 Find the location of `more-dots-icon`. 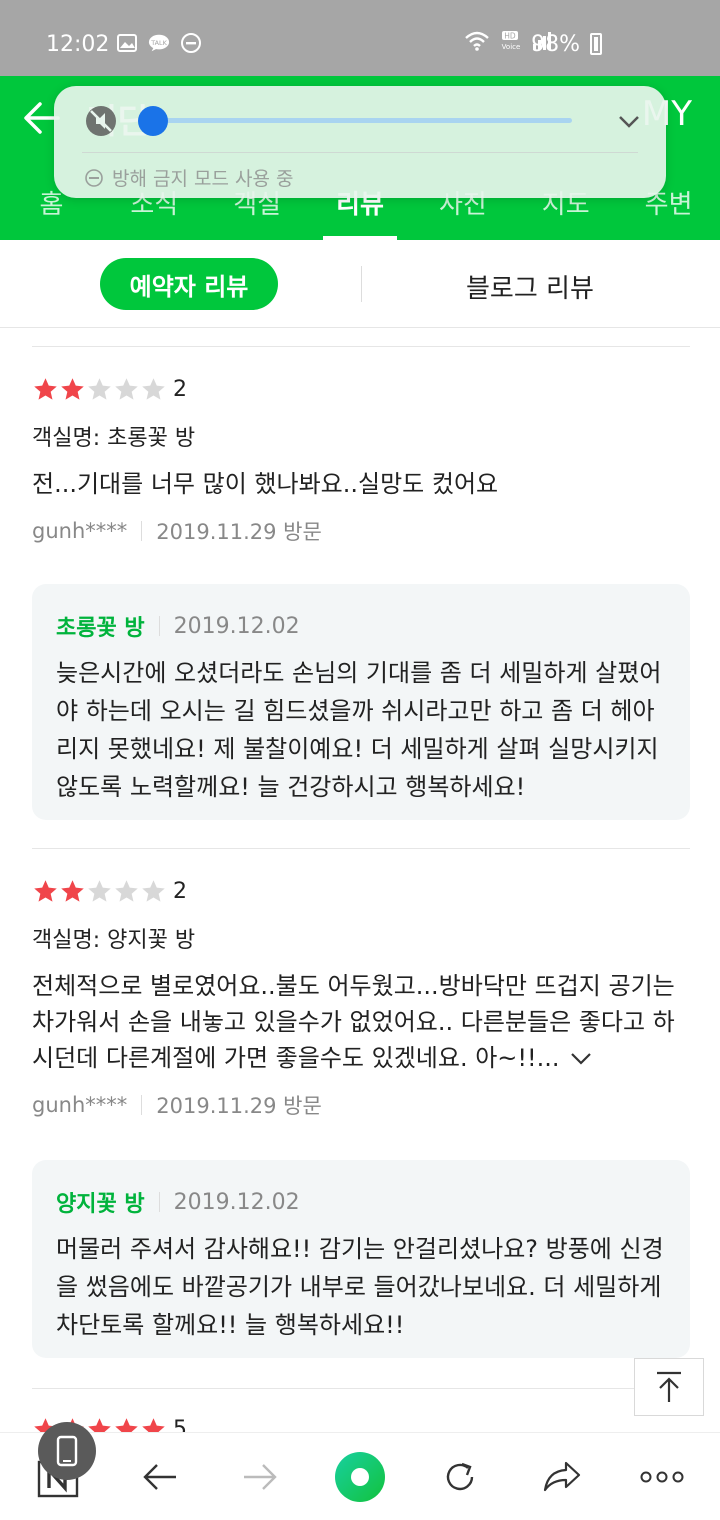

more-dots-icon is located at coordinates (662, 1477).